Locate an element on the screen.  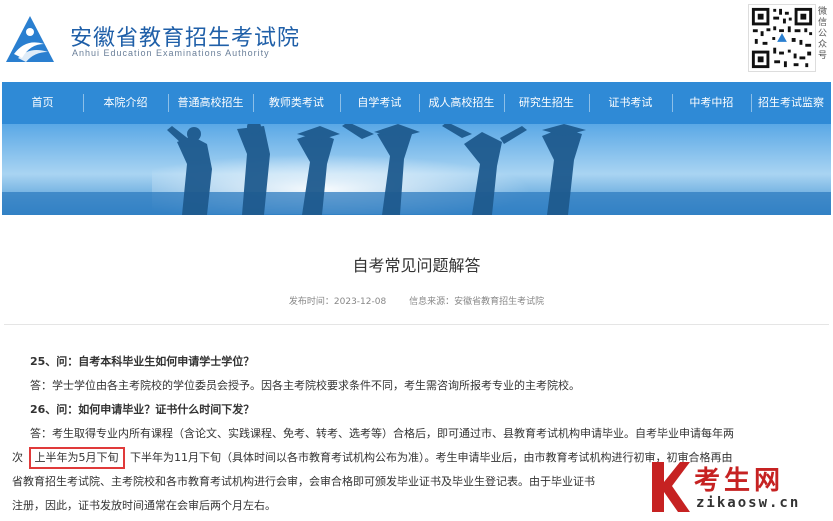
logo-icon is located at coordinates (30, 40).